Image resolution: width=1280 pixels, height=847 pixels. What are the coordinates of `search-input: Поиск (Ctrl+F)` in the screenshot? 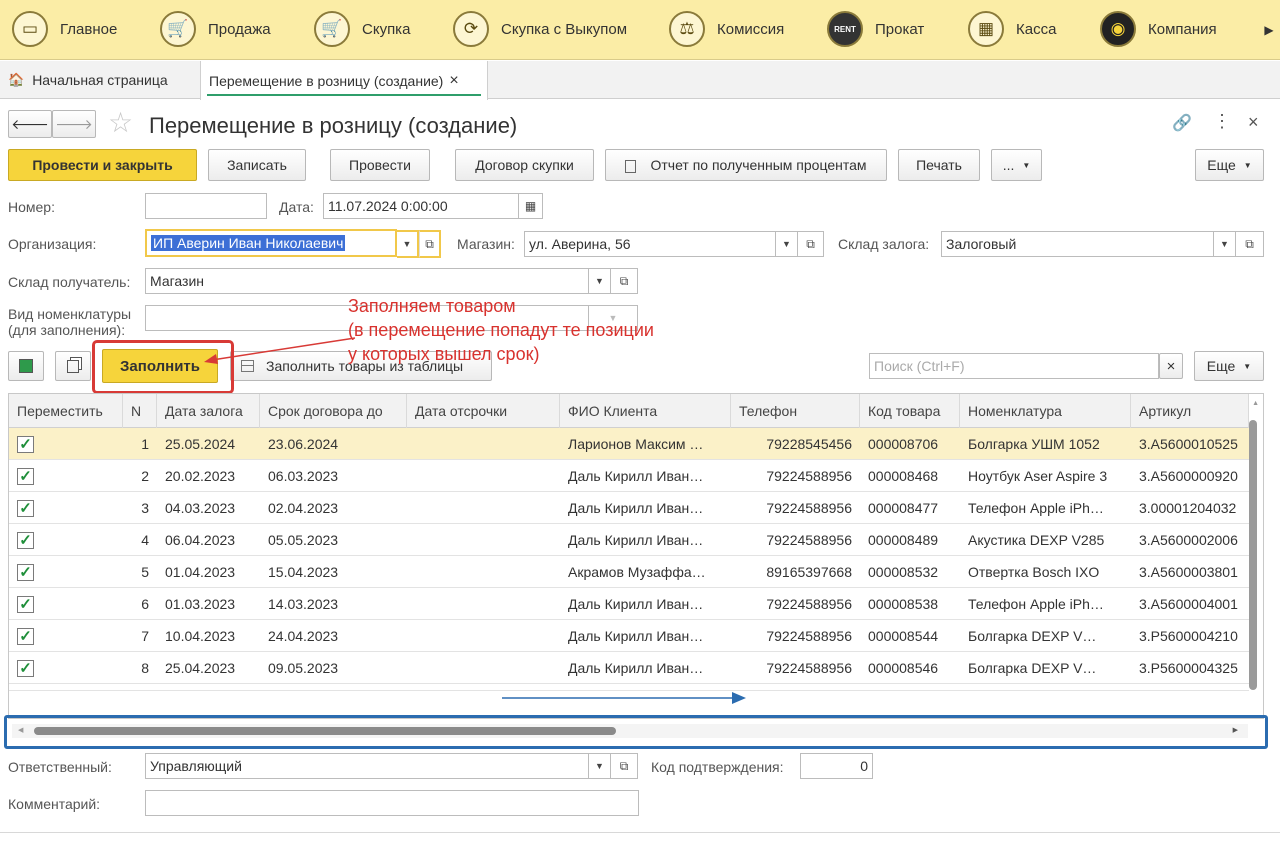 It's located at (1014, 366).